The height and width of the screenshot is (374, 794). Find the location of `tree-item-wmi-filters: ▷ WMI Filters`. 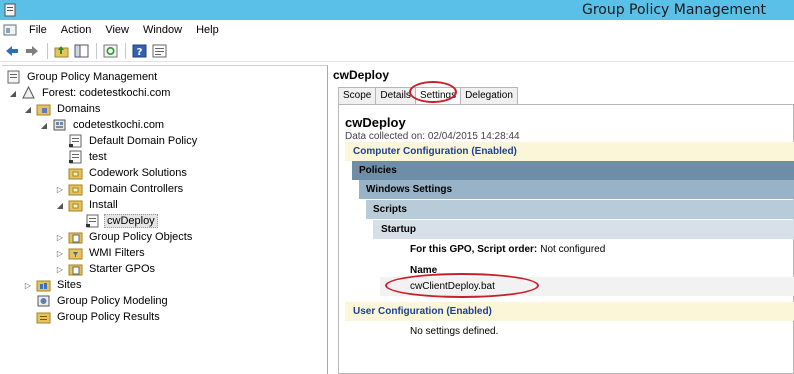

tree-item-wmi-filters: ▷ WMI Filters is located at coordinates (101, 253).